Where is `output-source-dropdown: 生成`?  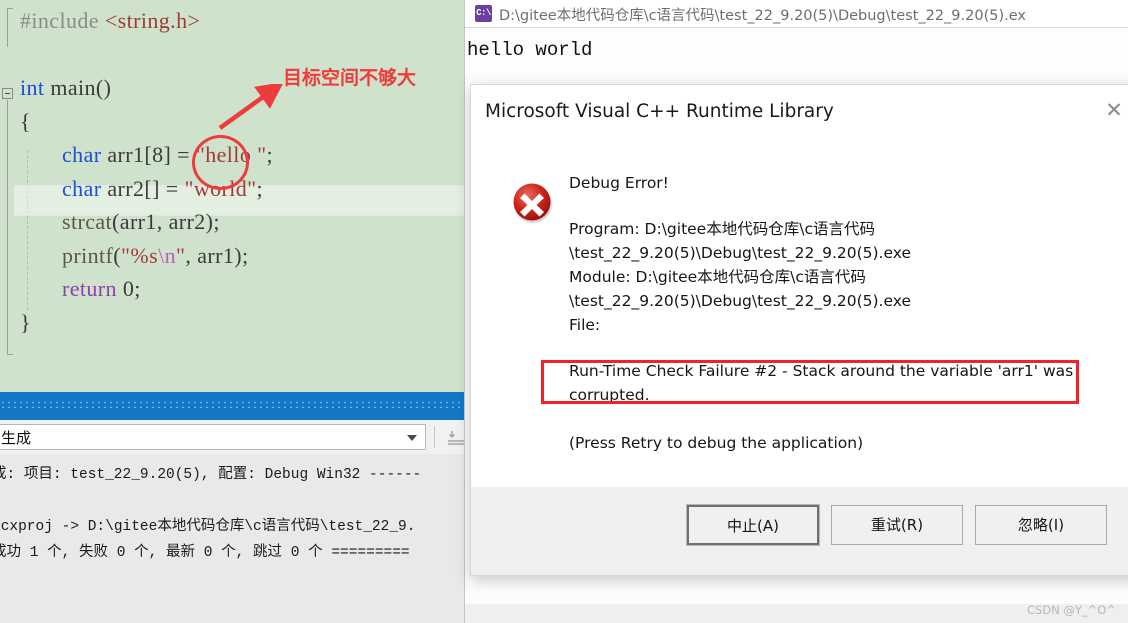
output-source-dropdown: 生成 is located at coordinates (213, 437).